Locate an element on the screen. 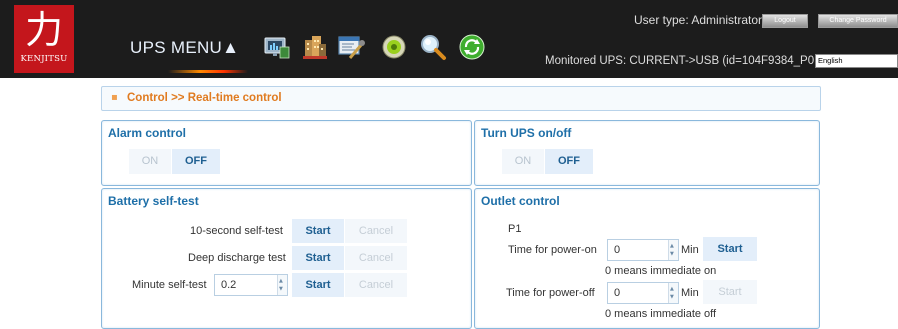 The image size is (898, 329). deep-discharge-test-label: Deep discharge test is located at coordinates (237, 258).